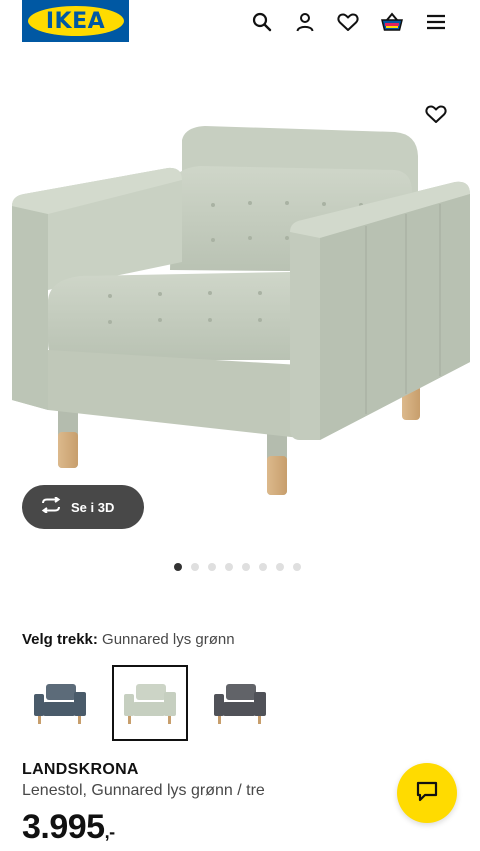  I want to click on chat-button, so click(427, 793).